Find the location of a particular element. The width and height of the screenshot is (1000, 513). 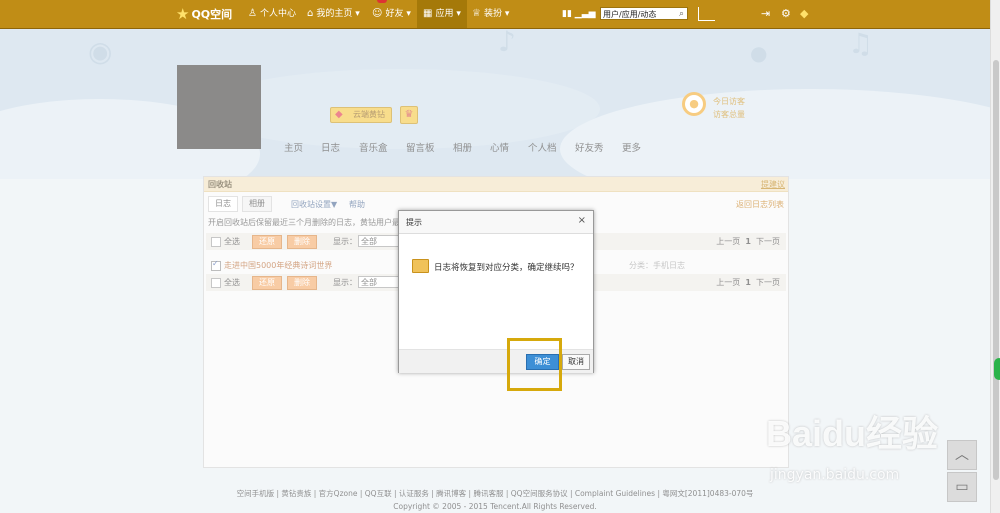

dialog-header: 提示 × is located at coordinates (496, 222).